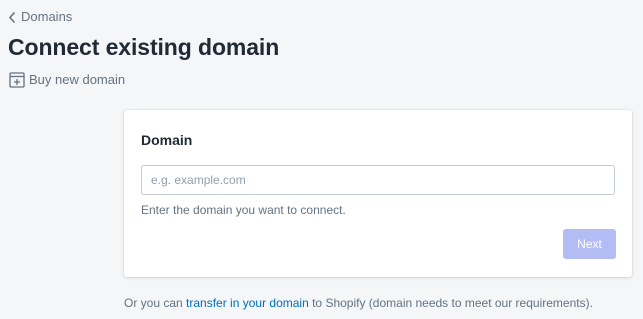 The width and height of the screenshot is (643, 319). What do you see at coordinates (17, 80) in the screenshot?
I see `buy-domain-icon` at bounding box center [17, 80].